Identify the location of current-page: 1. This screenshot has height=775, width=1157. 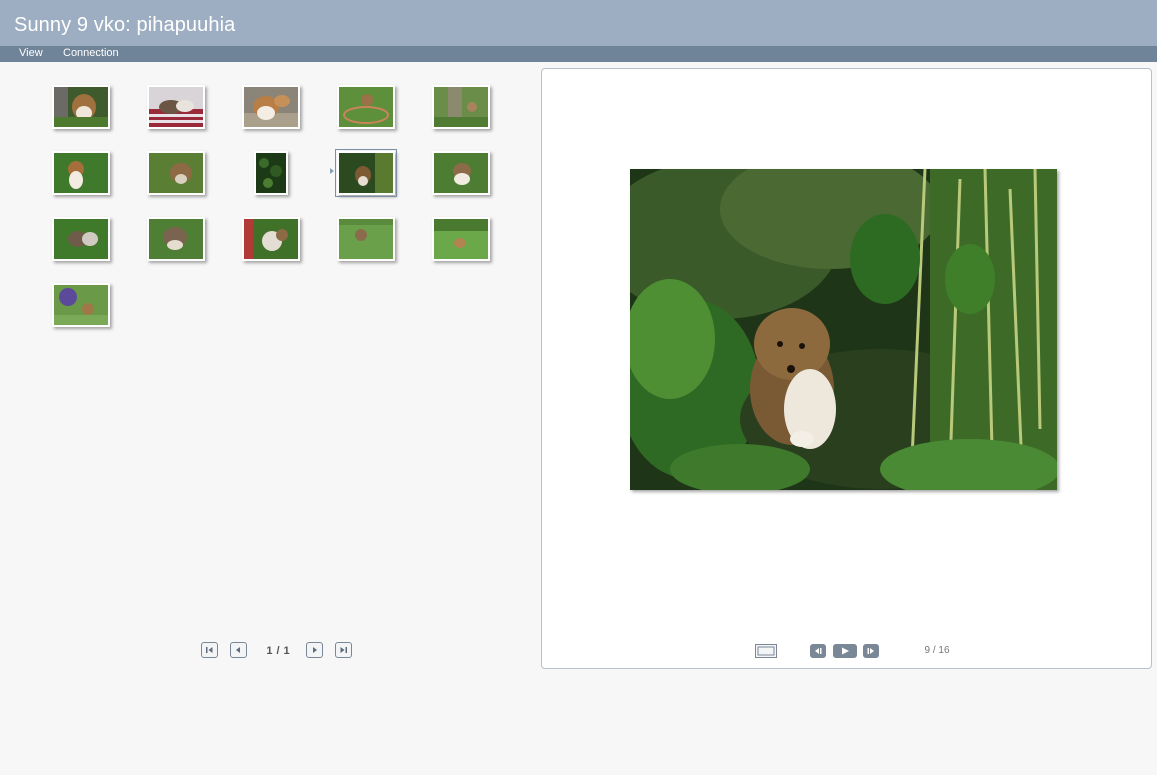
(269, 651).